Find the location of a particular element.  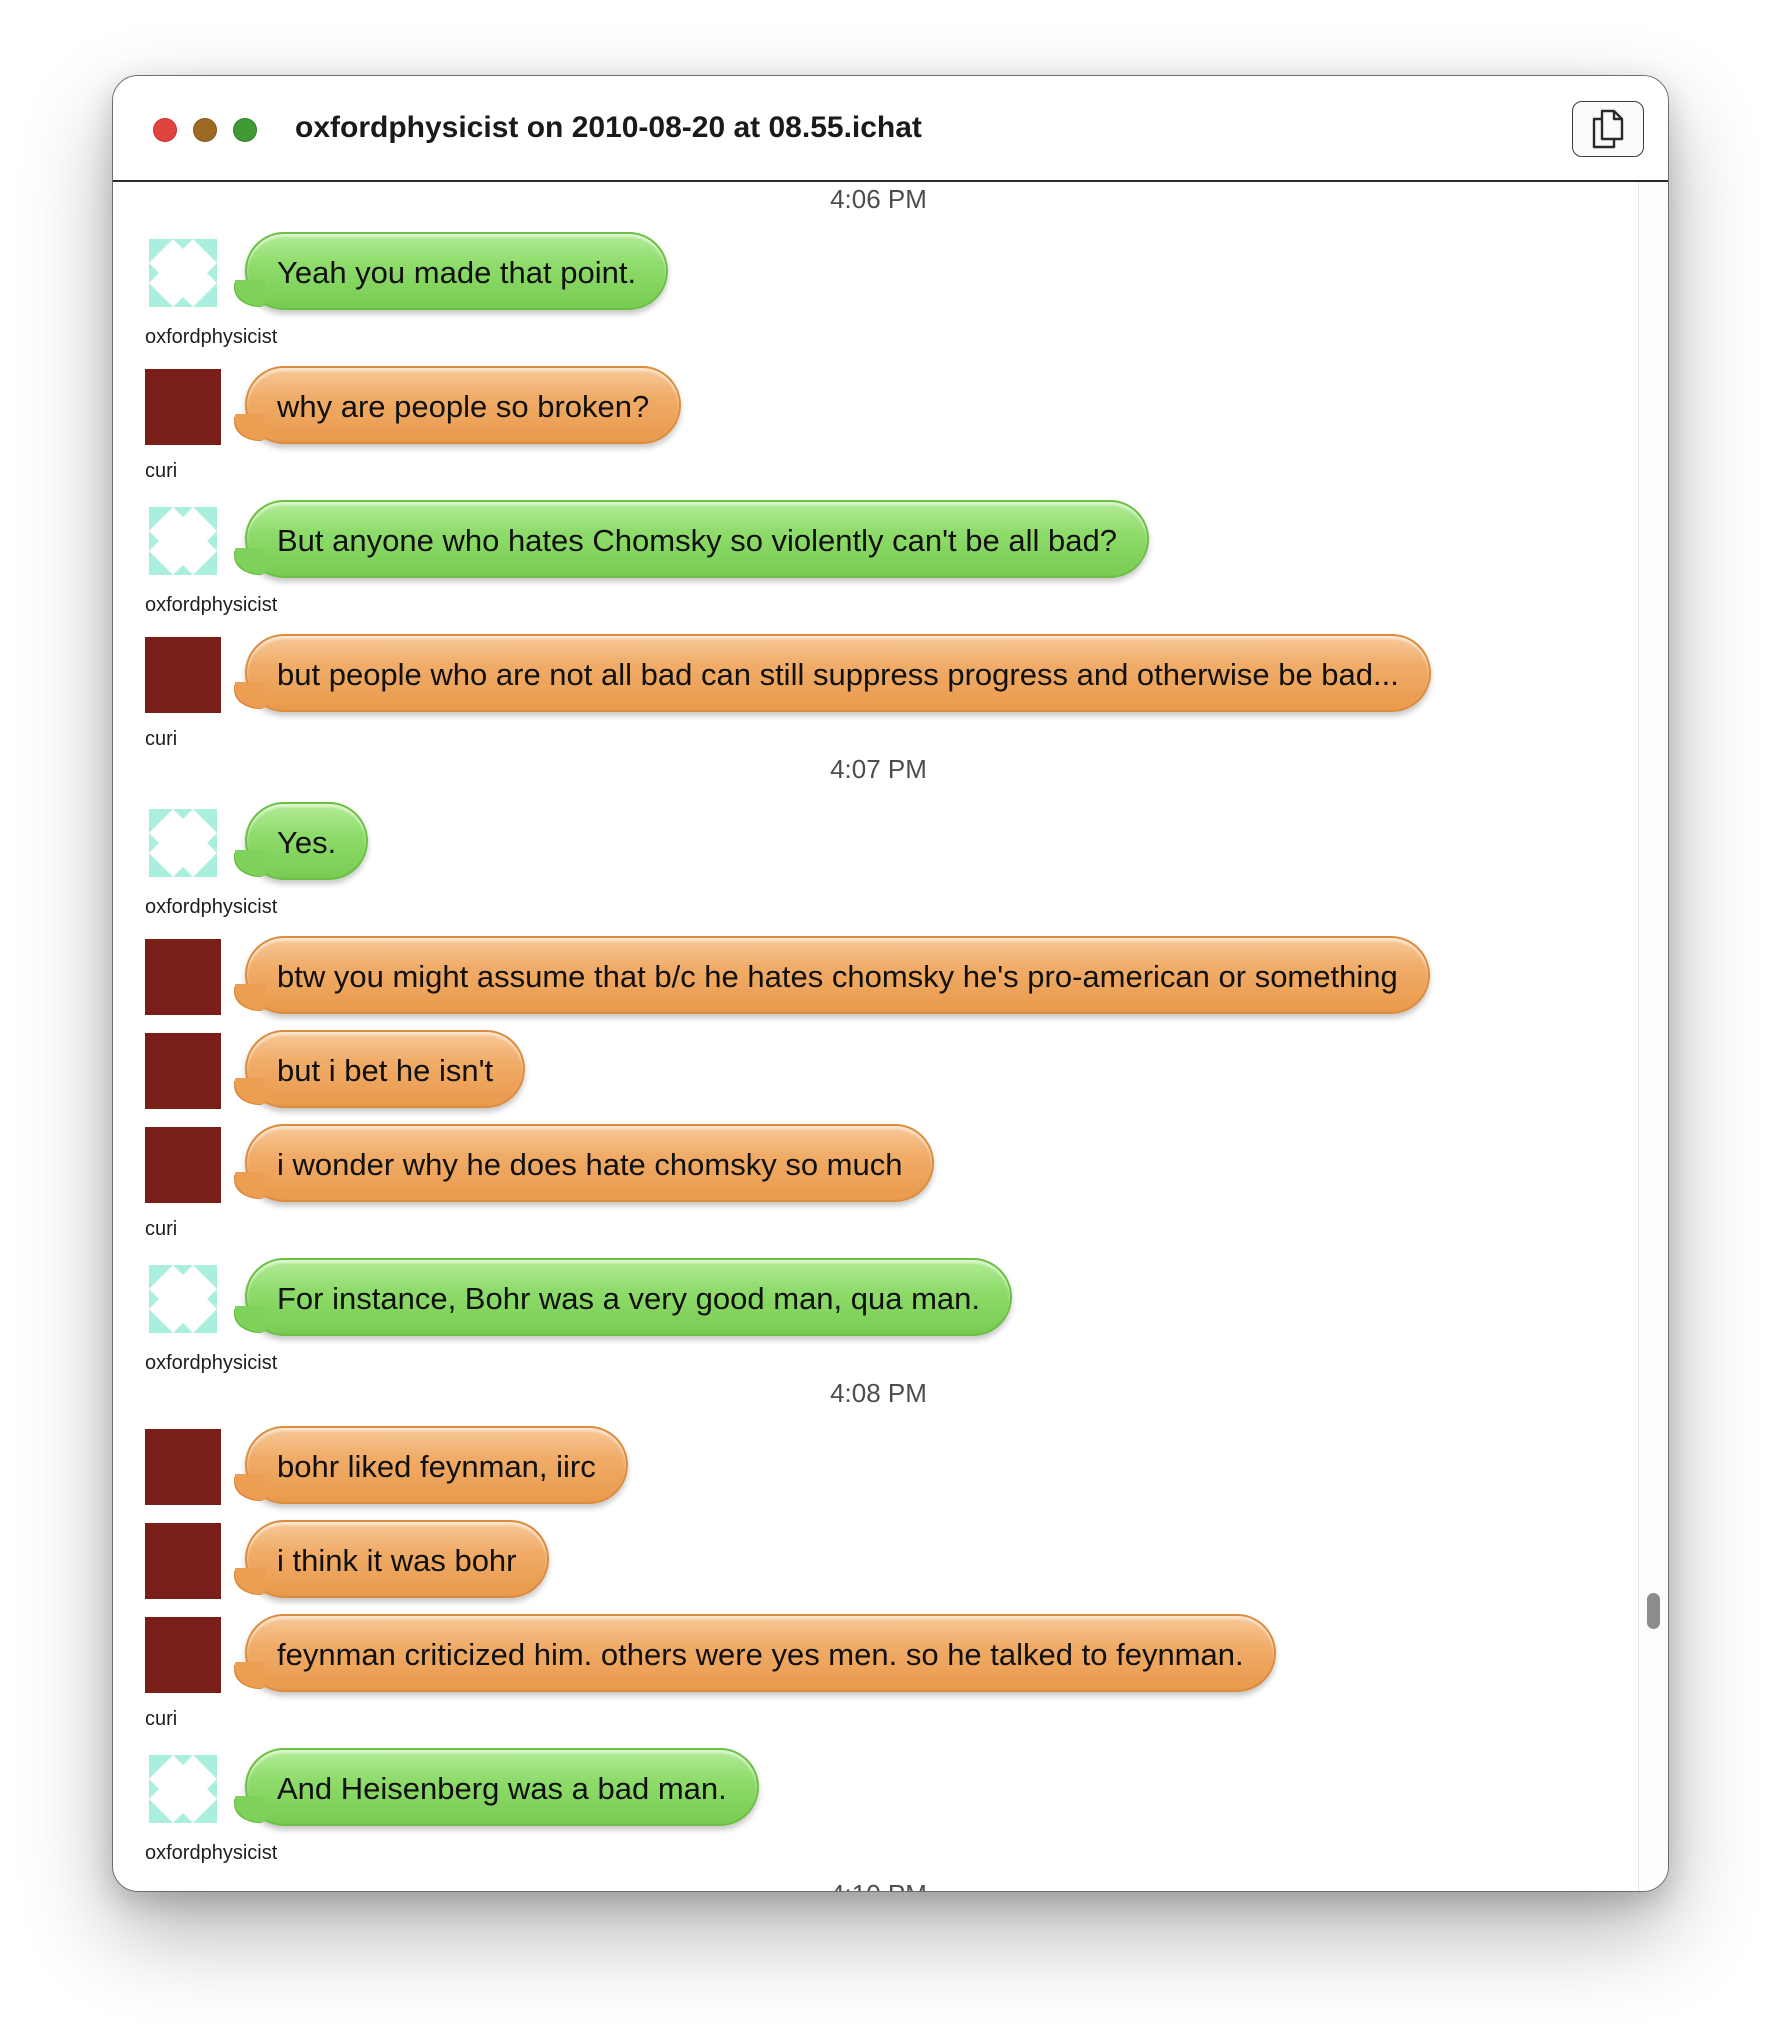

scrollbar is located at coordinates (1653, 1036).